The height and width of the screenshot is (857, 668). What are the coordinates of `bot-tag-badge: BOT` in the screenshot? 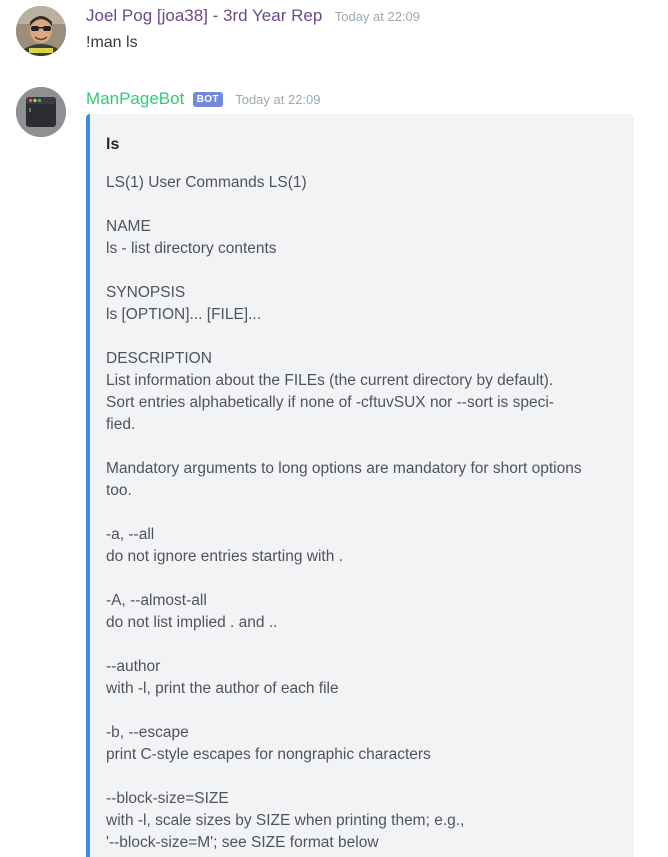 It's located at (207, 99).